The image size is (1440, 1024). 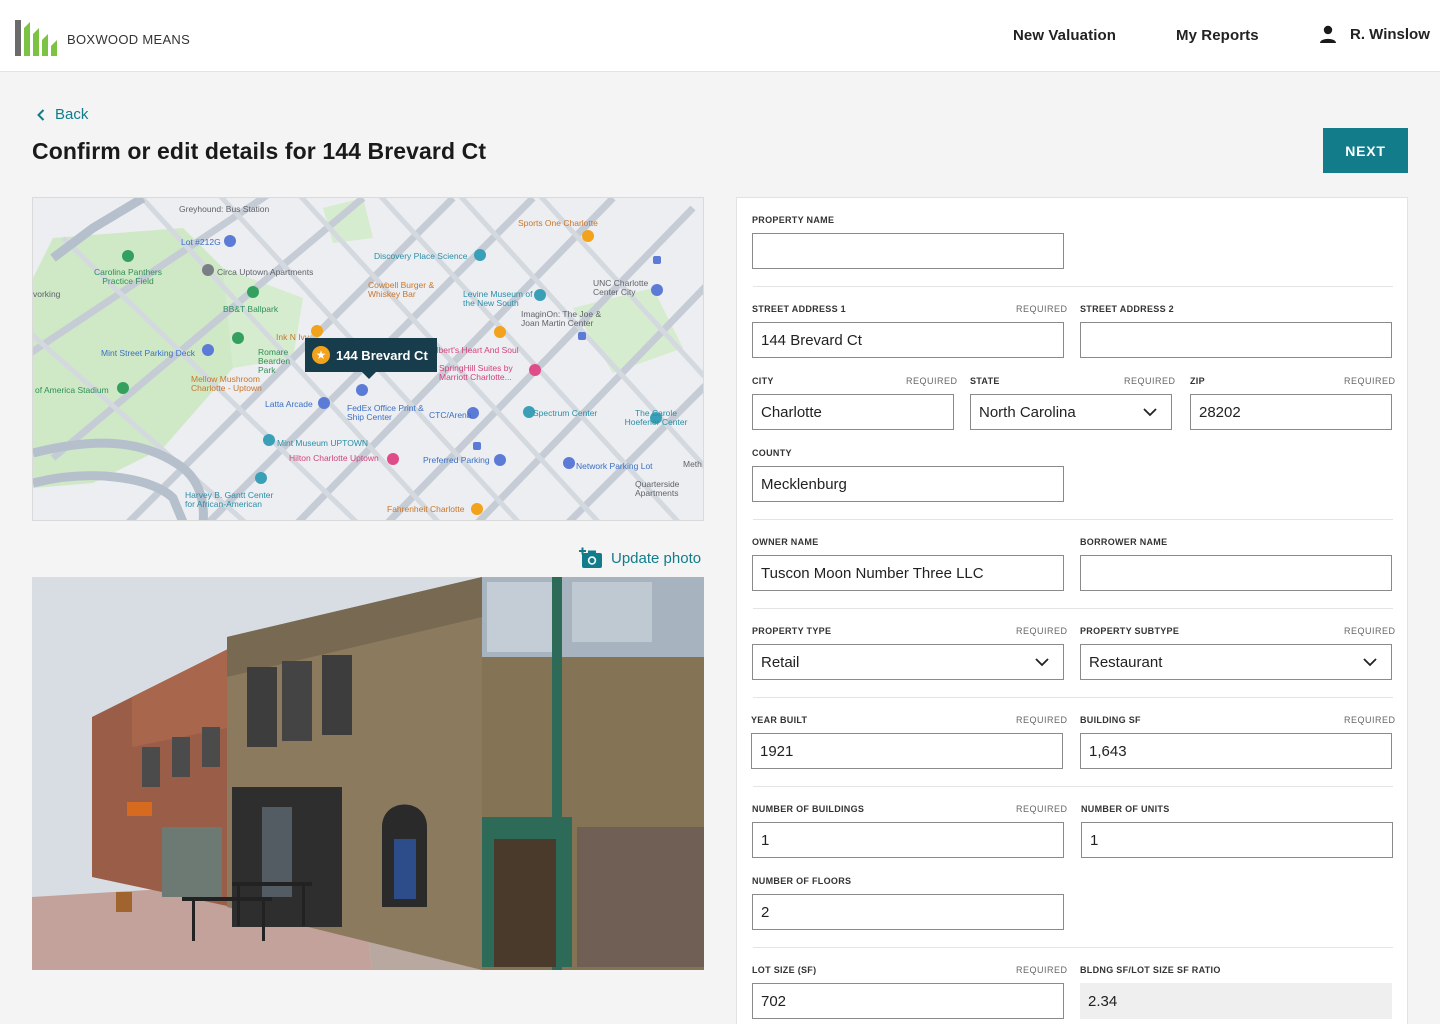 What do you see at coordinates (985, 381) in the screenshot?
I see `state-label: STATE` at bounding box center [985, 381].